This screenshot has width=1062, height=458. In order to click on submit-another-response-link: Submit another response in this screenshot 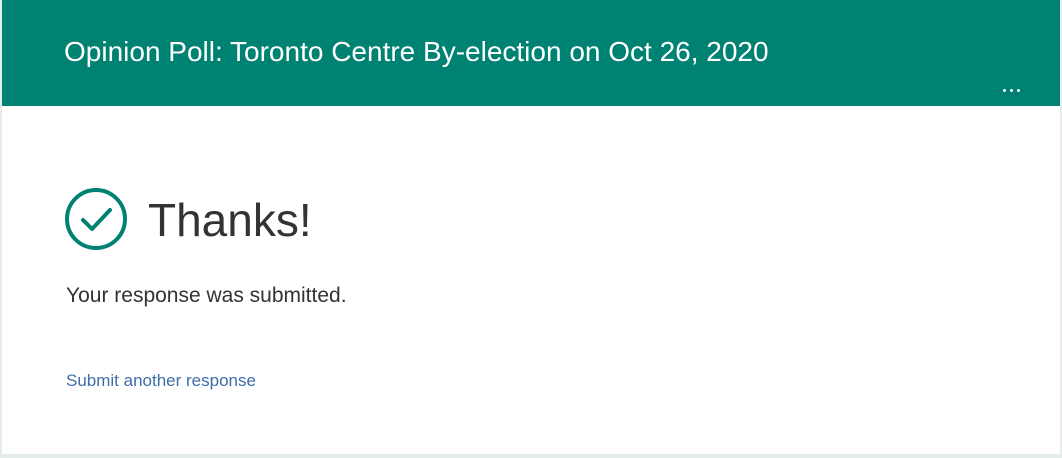, I will do `click(161, 381)`.